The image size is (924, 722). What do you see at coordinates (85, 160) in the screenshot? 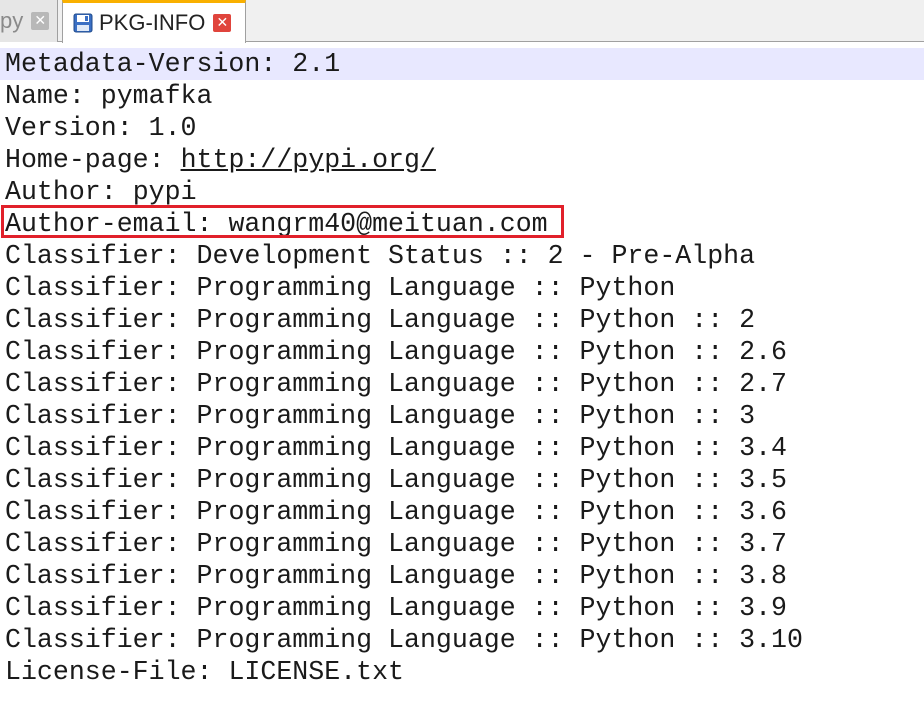
I see `field-key: Home-page:` at bounding box center [85, 160].